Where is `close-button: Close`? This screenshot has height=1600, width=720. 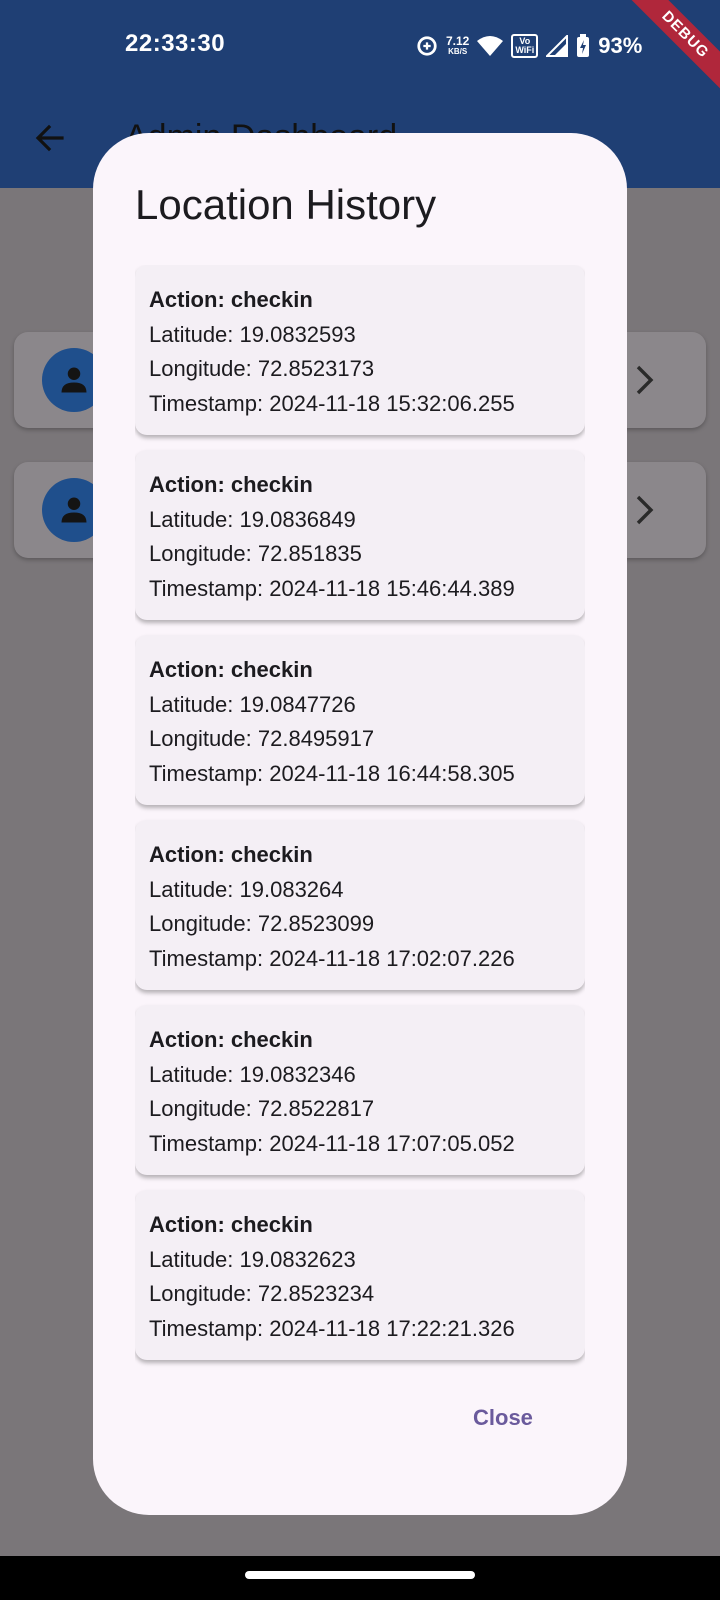
close-button: Close is located at coordinates (503, 1418).